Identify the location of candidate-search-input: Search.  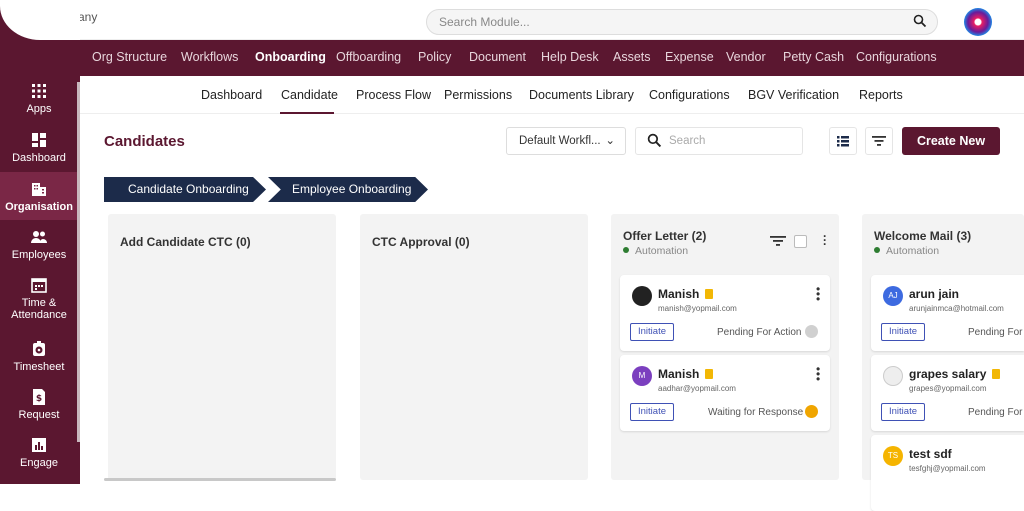
(719, 141).